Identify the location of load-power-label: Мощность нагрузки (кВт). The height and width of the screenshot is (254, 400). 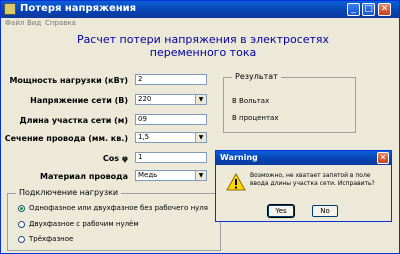
(68, 80).